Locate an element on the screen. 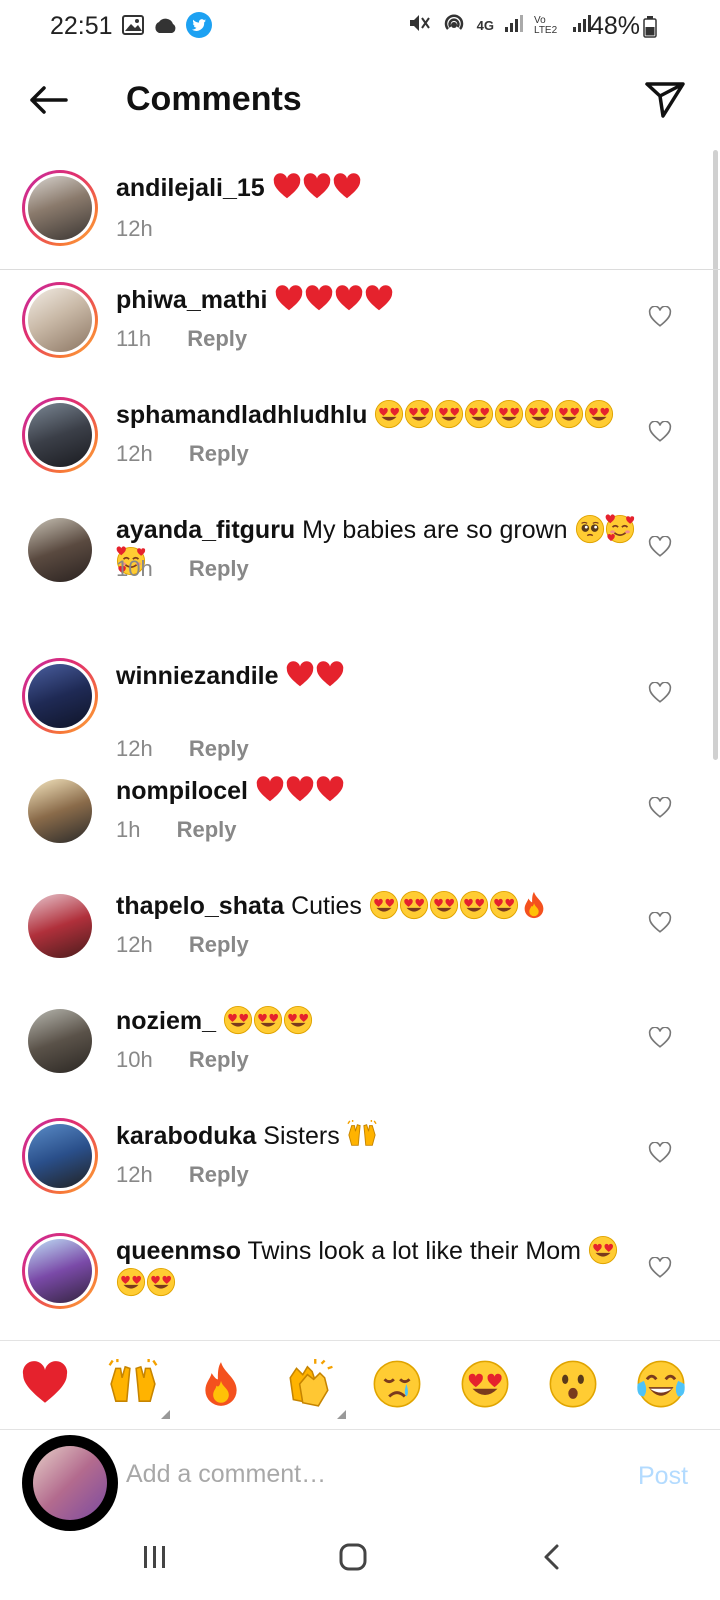 The height and width of the screenshot is (1600, 720). quick-reactions-bar is located at coordinates (360, 1385).